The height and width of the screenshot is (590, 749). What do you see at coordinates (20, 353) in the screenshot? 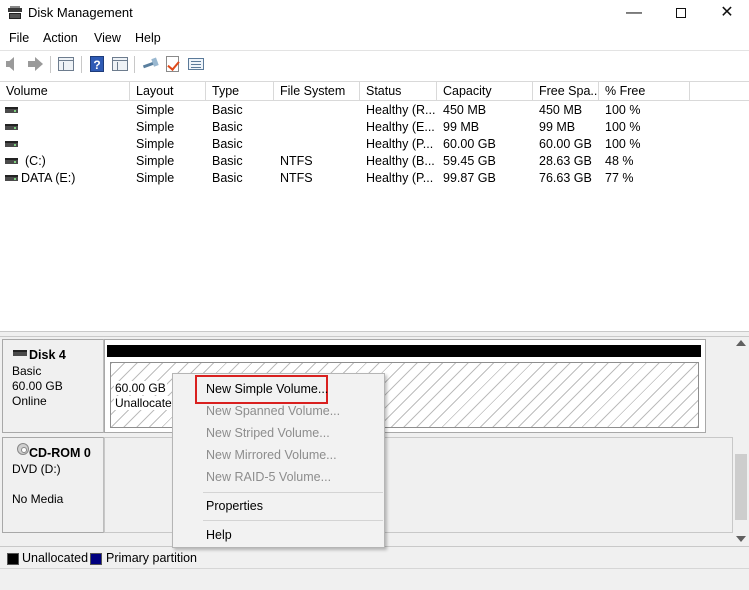
I see `disk-icon` at bounding box center [20, 353].